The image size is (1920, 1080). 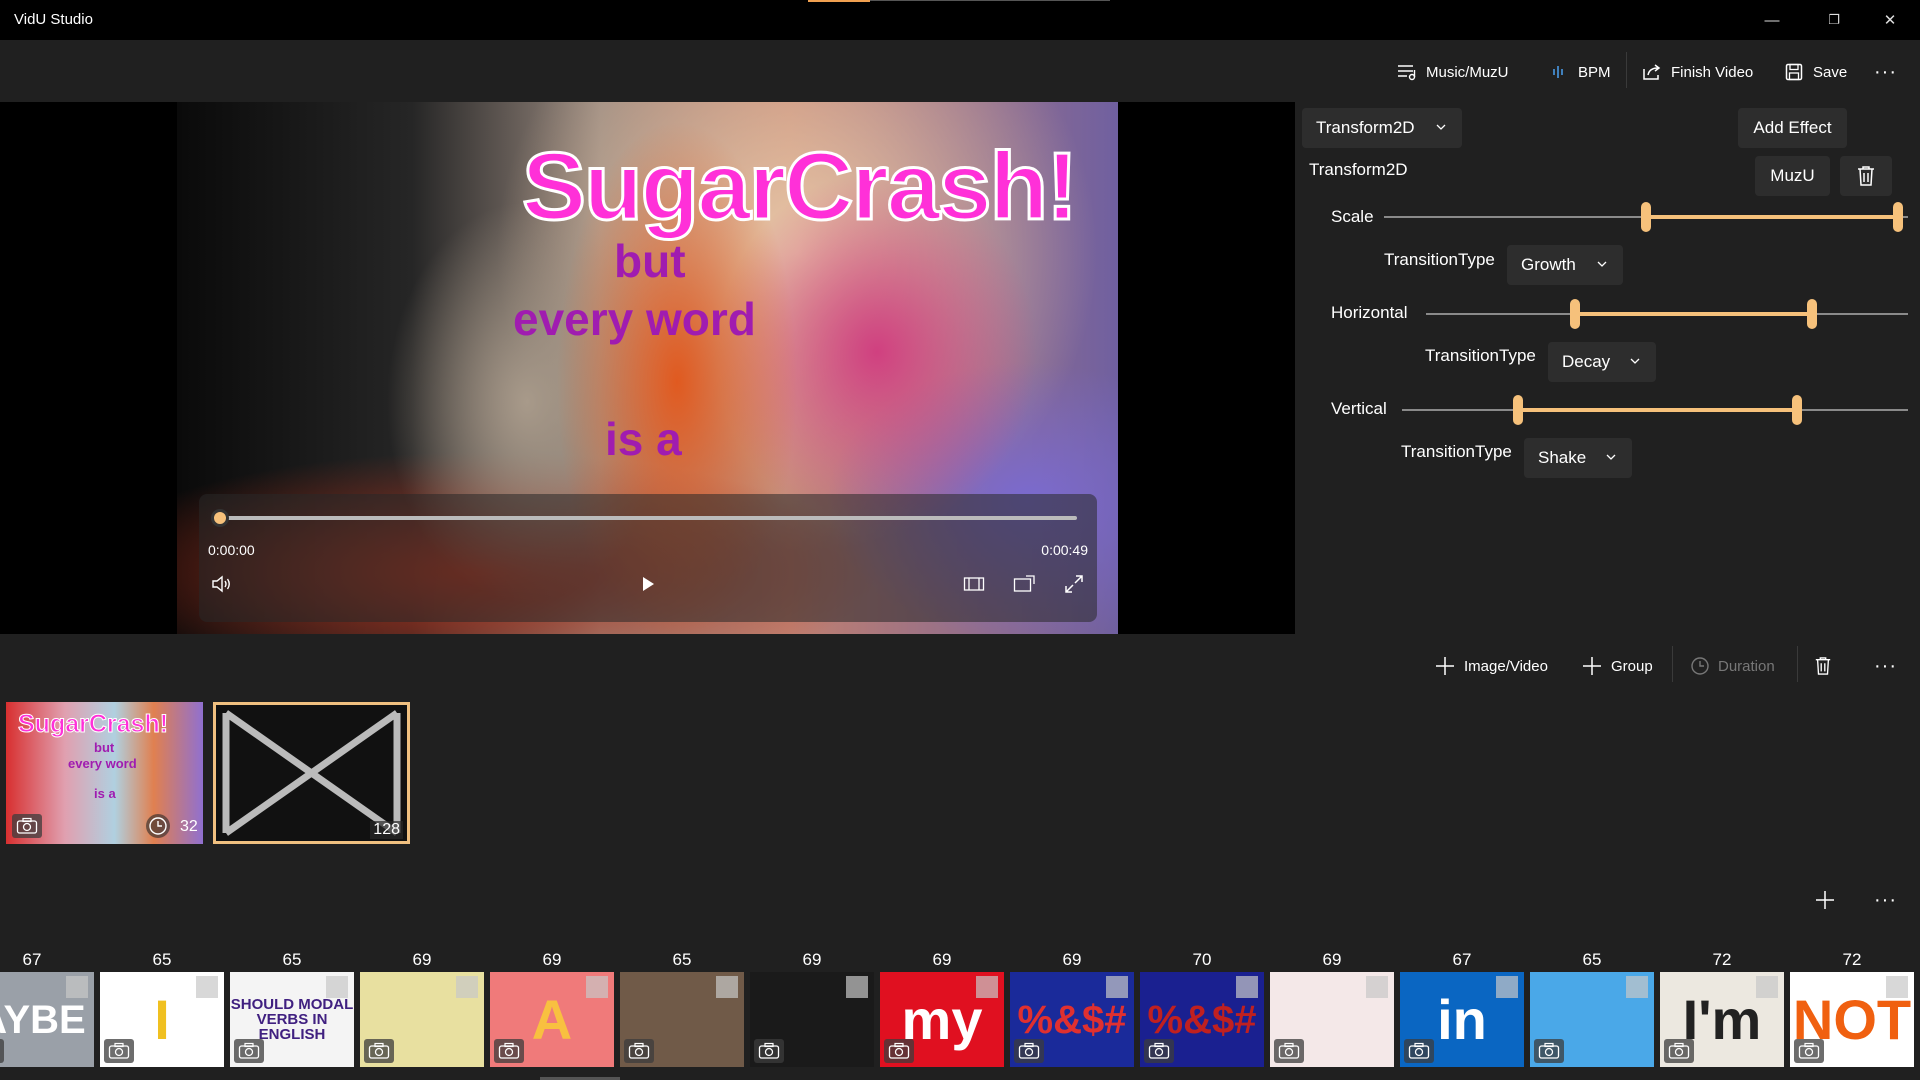 I want to click on add-group-button: Group, so click(x=1617, y=666).